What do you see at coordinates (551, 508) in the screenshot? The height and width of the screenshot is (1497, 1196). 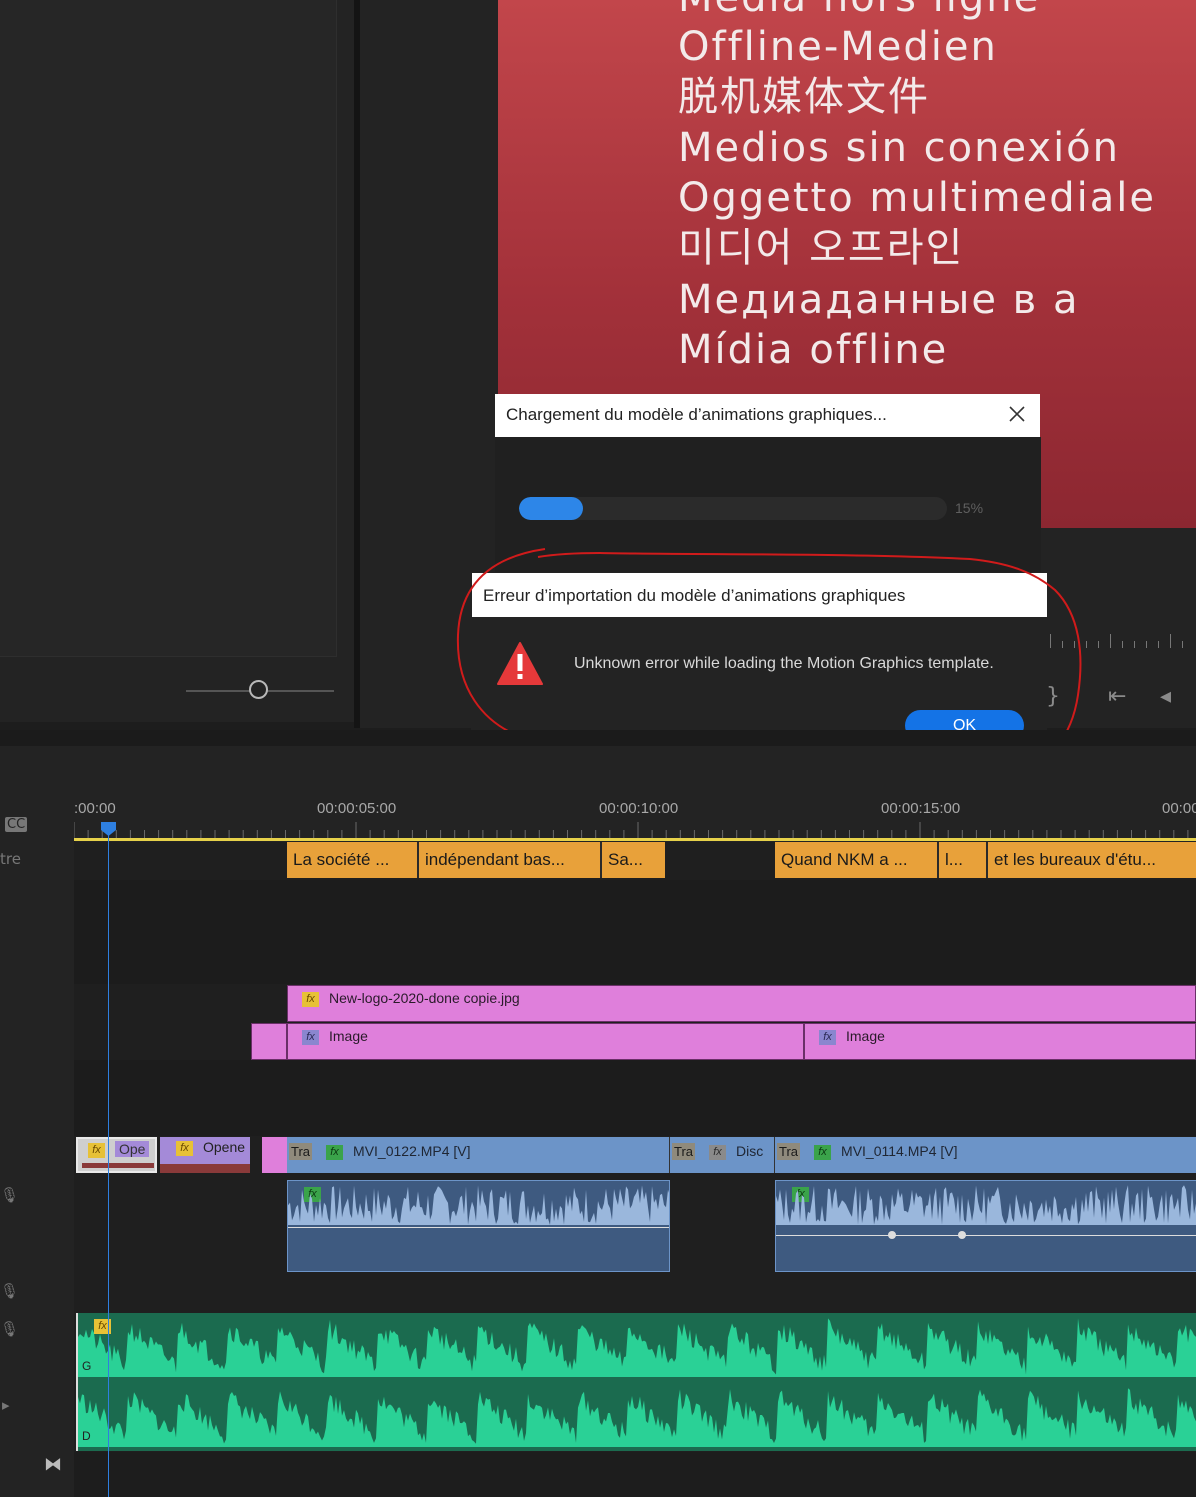 I see `progress-bar-fill` at bounding box center [551, 508].